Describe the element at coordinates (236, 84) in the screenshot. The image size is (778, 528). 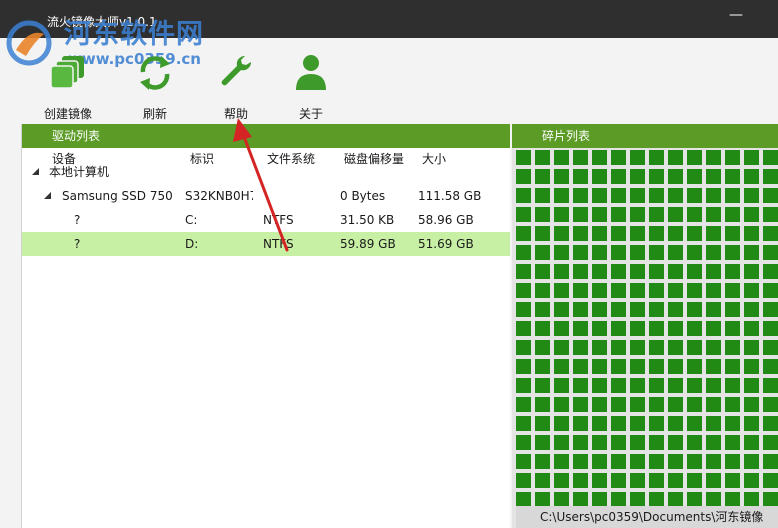
I see `help-button: 帮助` at that location.